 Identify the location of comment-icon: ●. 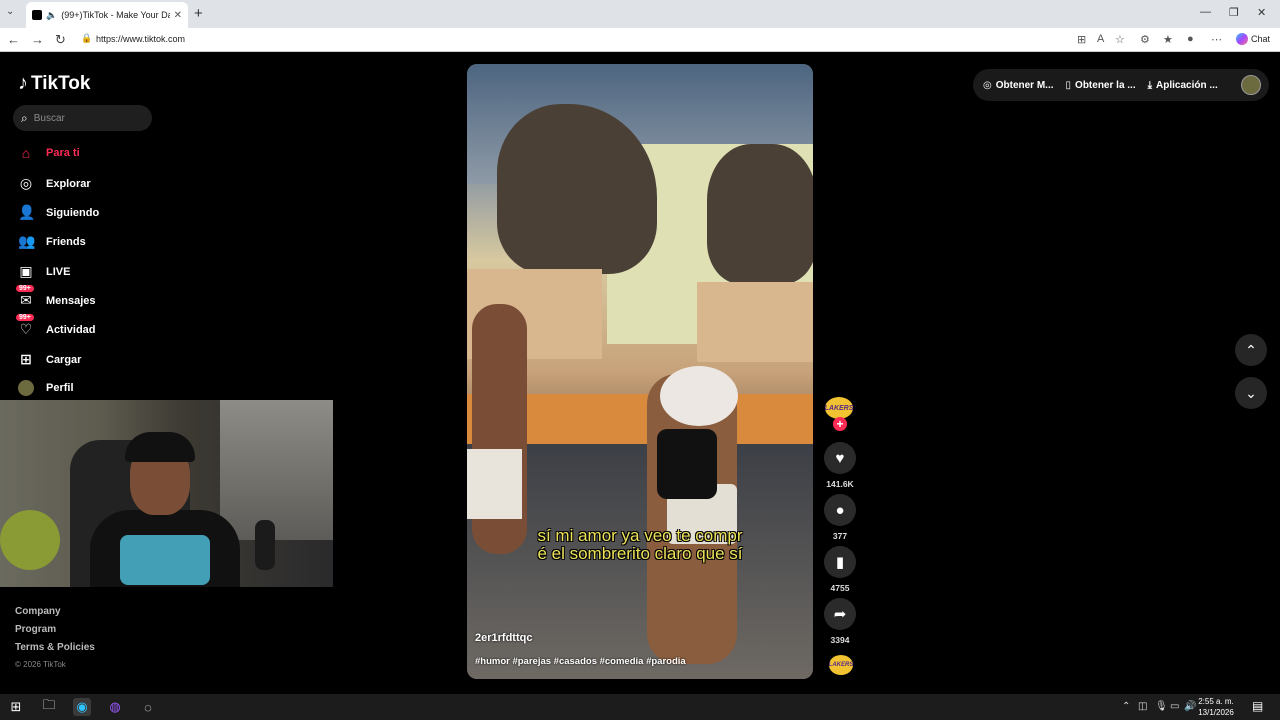
(840, 510).